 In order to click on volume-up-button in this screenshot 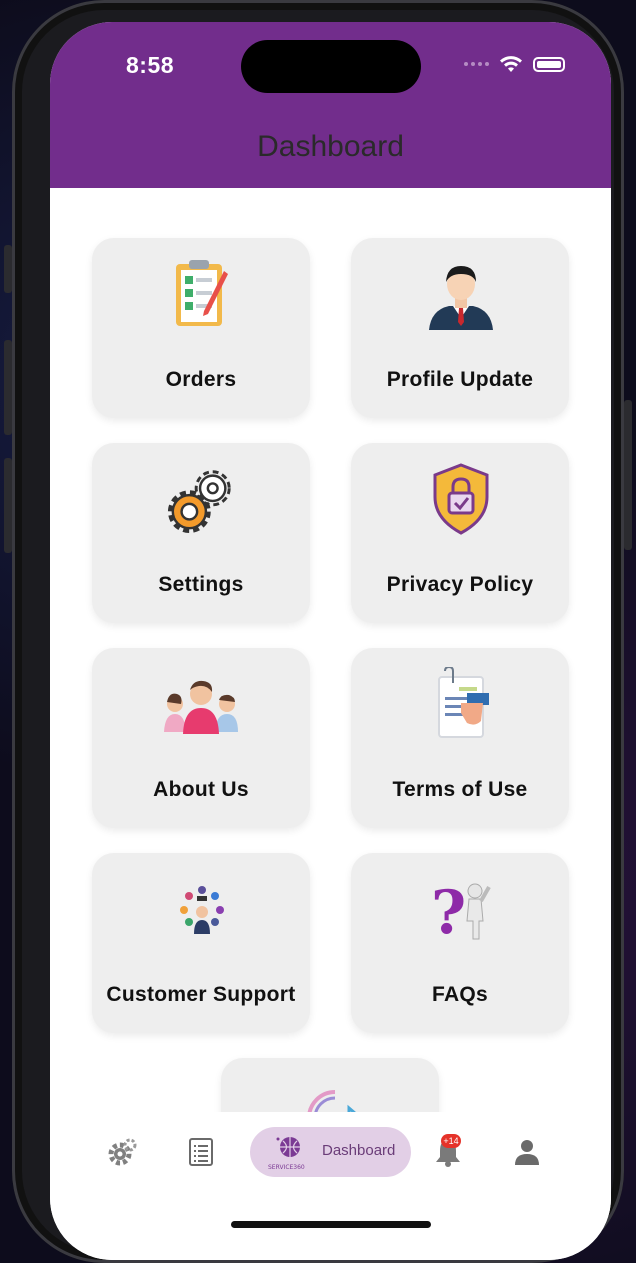, I will do `click(8, 387)`.